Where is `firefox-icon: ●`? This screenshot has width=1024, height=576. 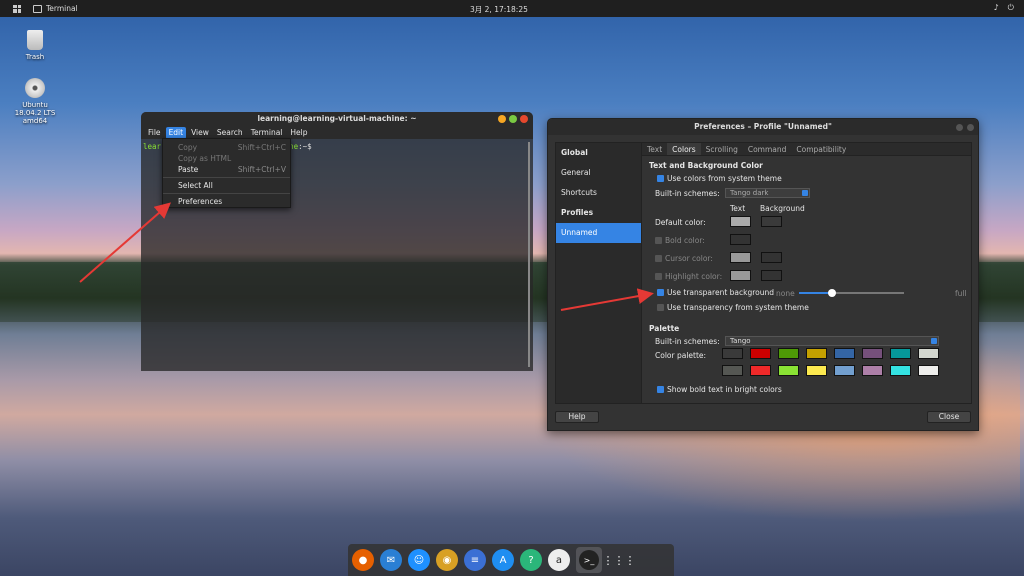 firefox-icon: ● is located at coordinates (363, 560).